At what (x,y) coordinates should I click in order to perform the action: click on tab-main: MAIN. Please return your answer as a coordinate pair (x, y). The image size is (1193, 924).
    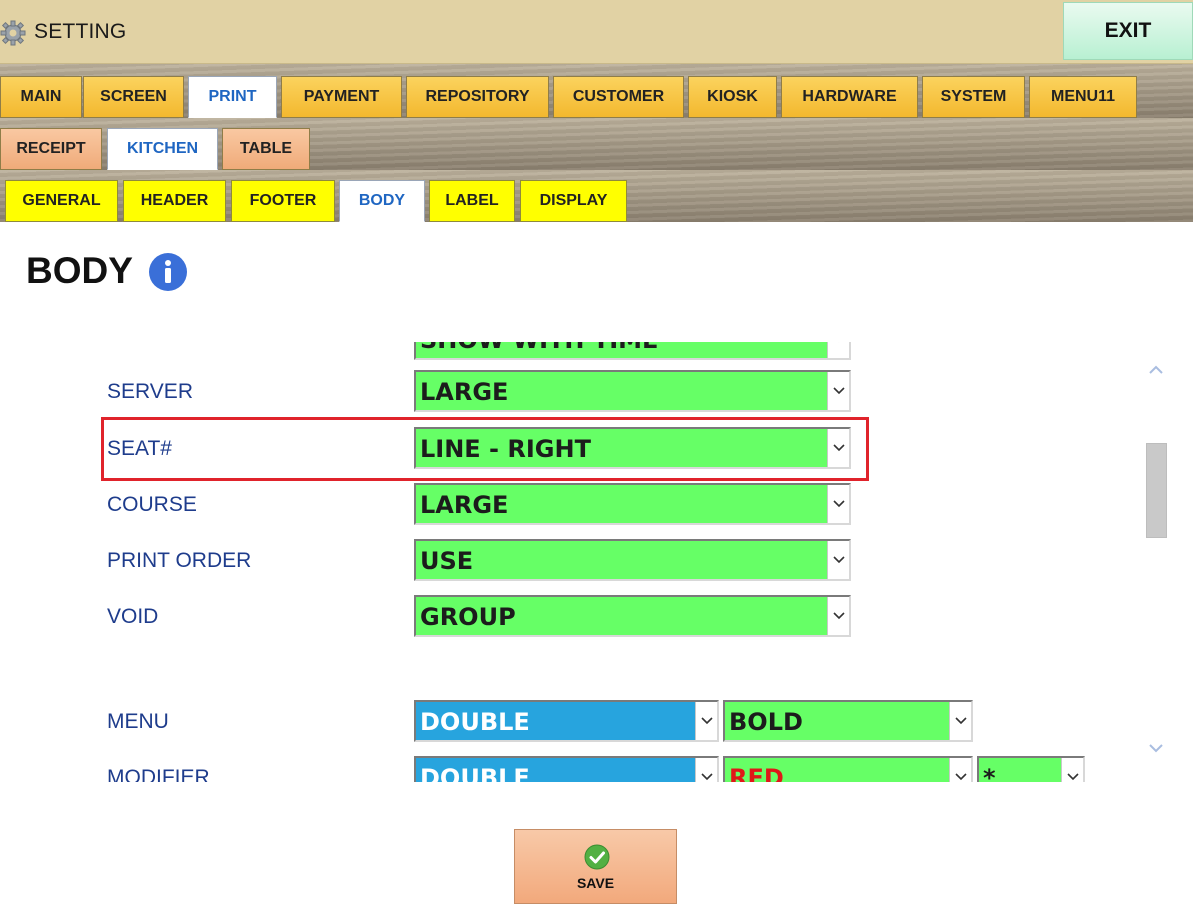
    Looking at the image, I should click on (41, 97).